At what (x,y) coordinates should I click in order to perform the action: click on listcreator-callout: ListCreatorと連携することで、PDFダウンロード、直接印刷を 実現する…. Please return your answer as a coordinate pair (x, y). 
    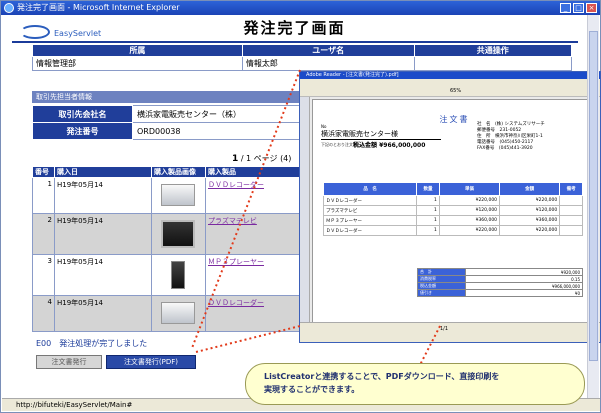
    Looking at the image, I should click on (415, 384).